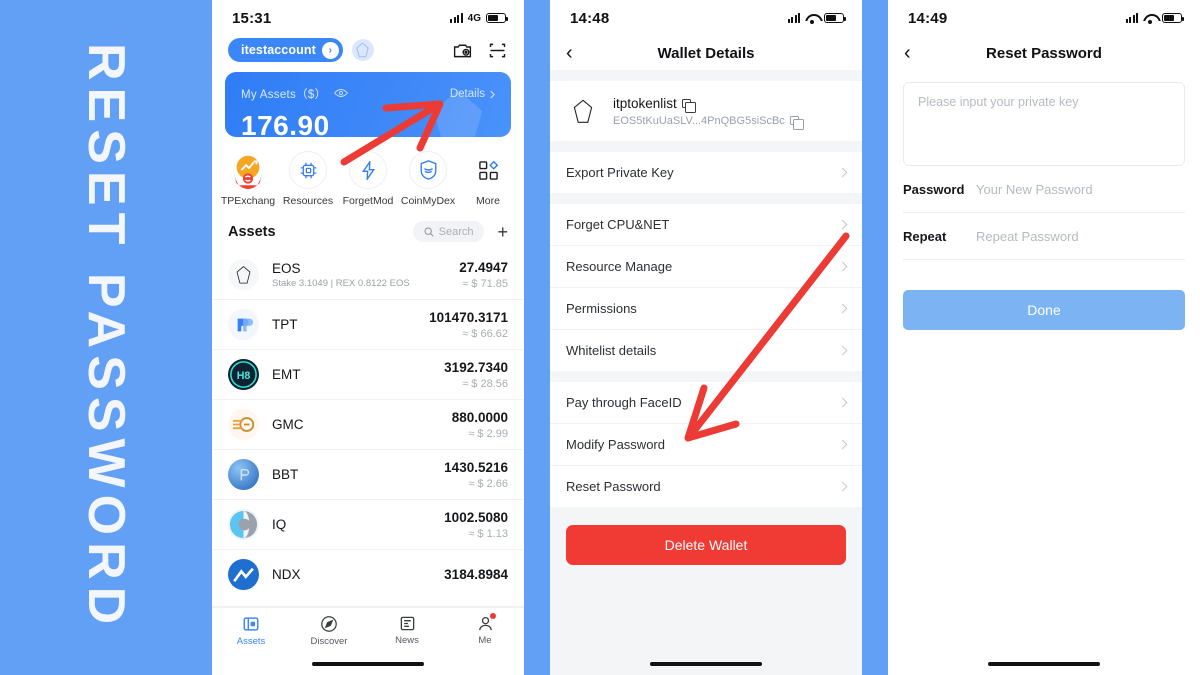 The height and width of the screenshot is (675, 1200). Describe the element at coordinates (368, 475) in the screenshot. I see `table-row: BBT 1430.5216 ≈ $ 2.66` at that location.